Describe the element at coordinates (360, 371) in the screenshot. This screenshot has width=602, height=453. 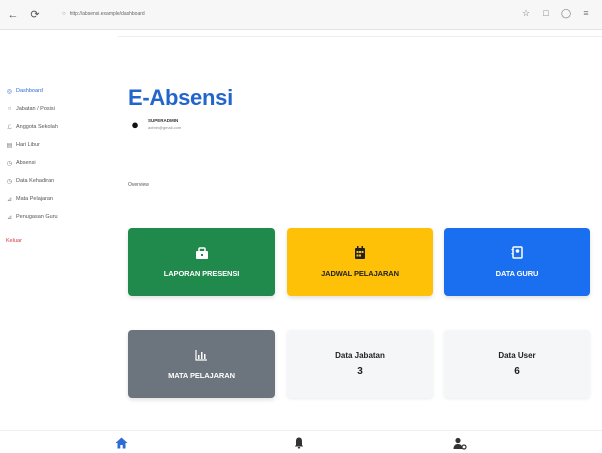
I see `card-value: 3` at that location.